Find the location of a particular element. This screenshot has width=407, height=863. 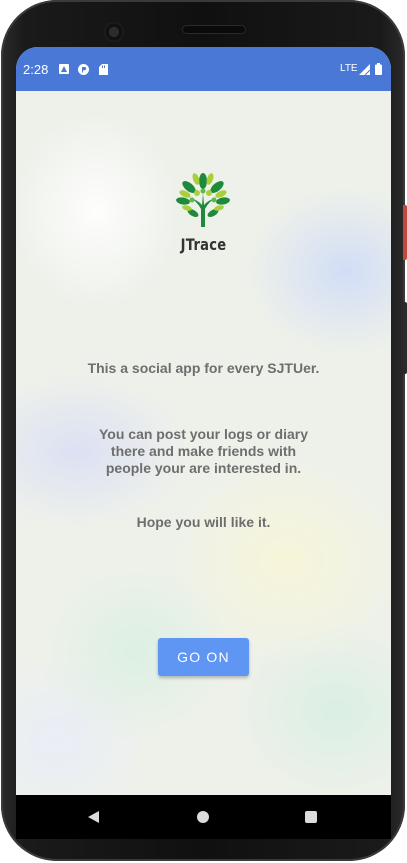

description-line-1: You can post your logs or diary is located at coordinates (203, 434).